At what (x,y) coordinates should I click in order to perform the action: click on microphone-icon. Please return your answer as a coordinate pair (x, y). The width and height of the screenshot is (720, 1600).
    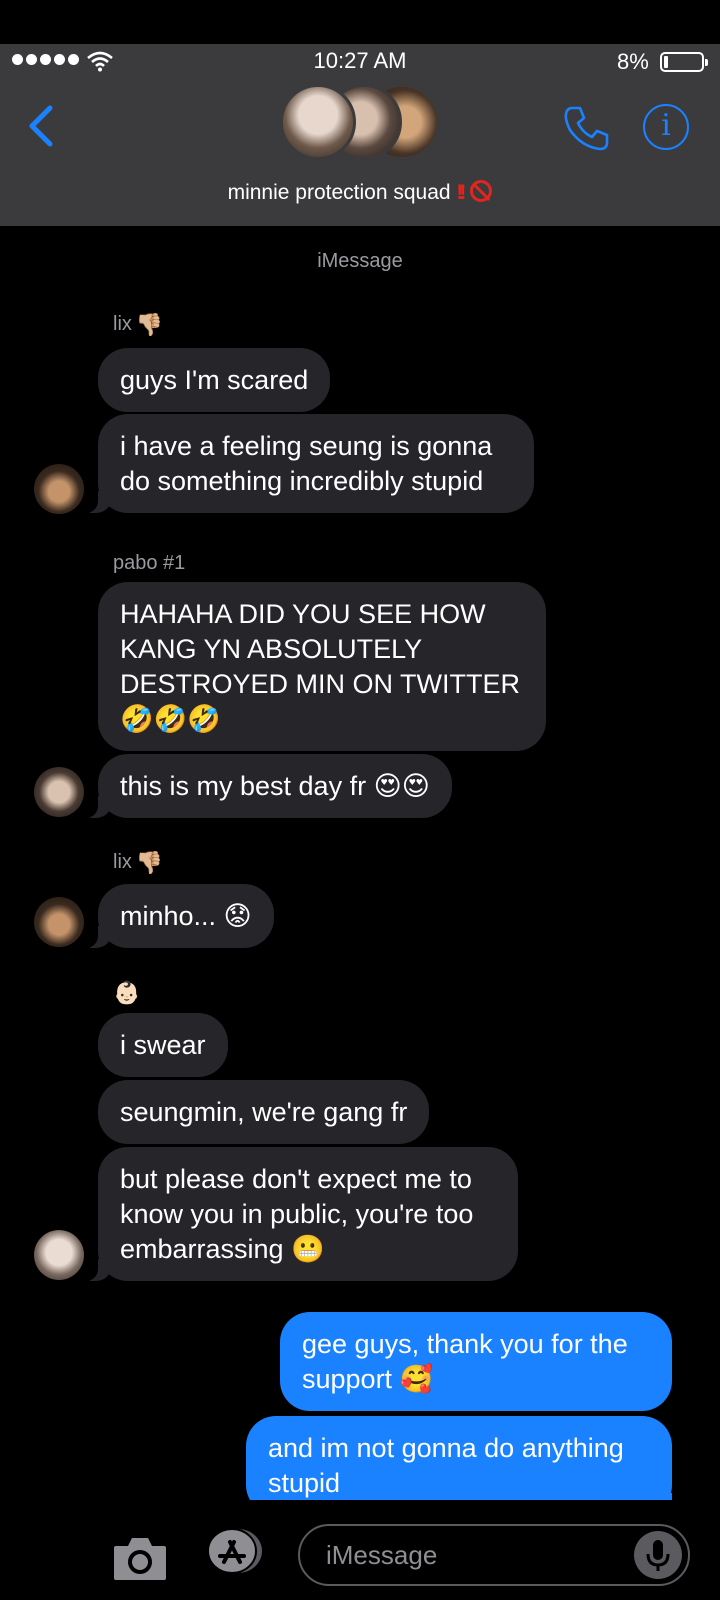
    Looking at the image, I should click on (658, 1555).